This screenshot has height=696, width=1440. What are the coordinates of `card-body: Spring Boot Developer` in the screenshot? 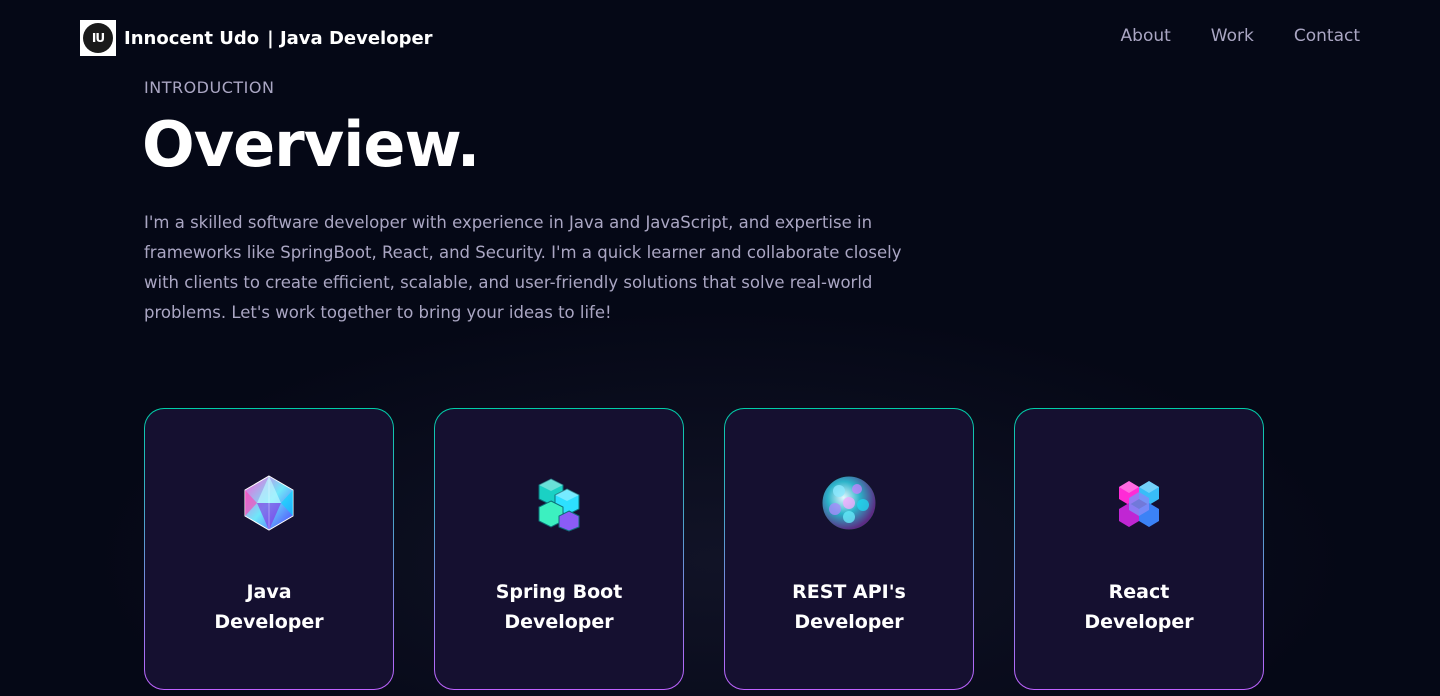 It's located at (559, 549).